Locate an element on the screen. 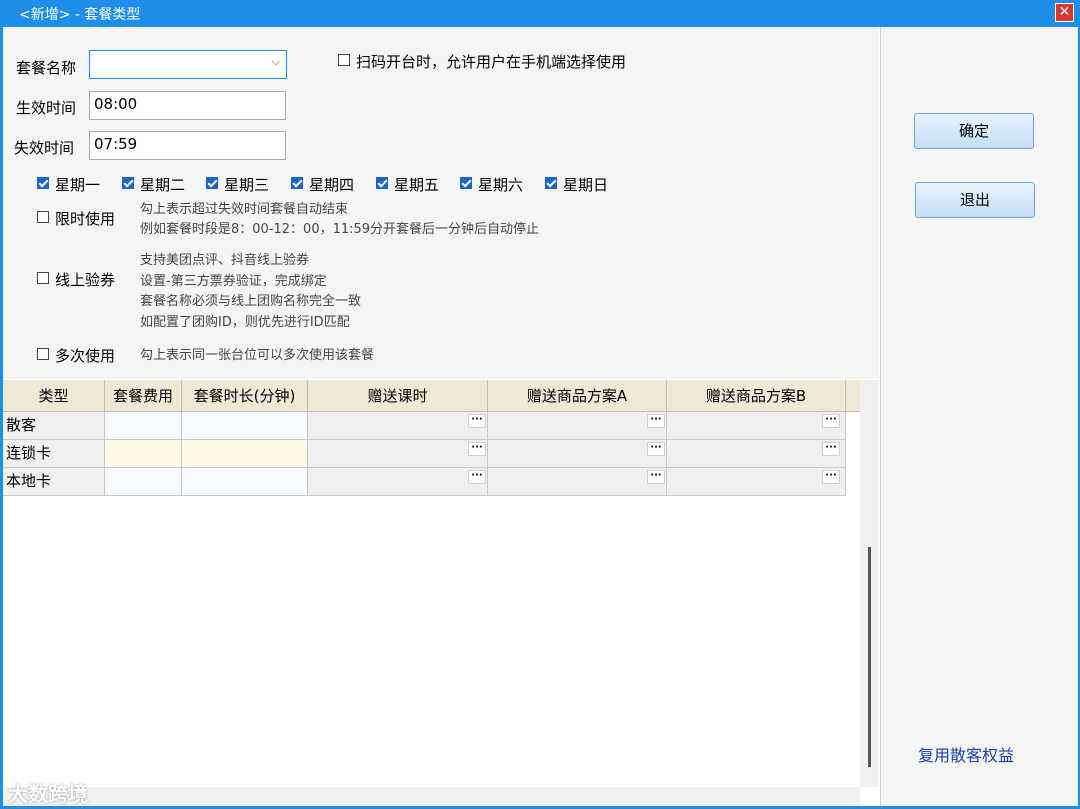 The width and height of the screenshot is (1080, 809). start-time-value: 08:00 is located at coordinates (116, 104).